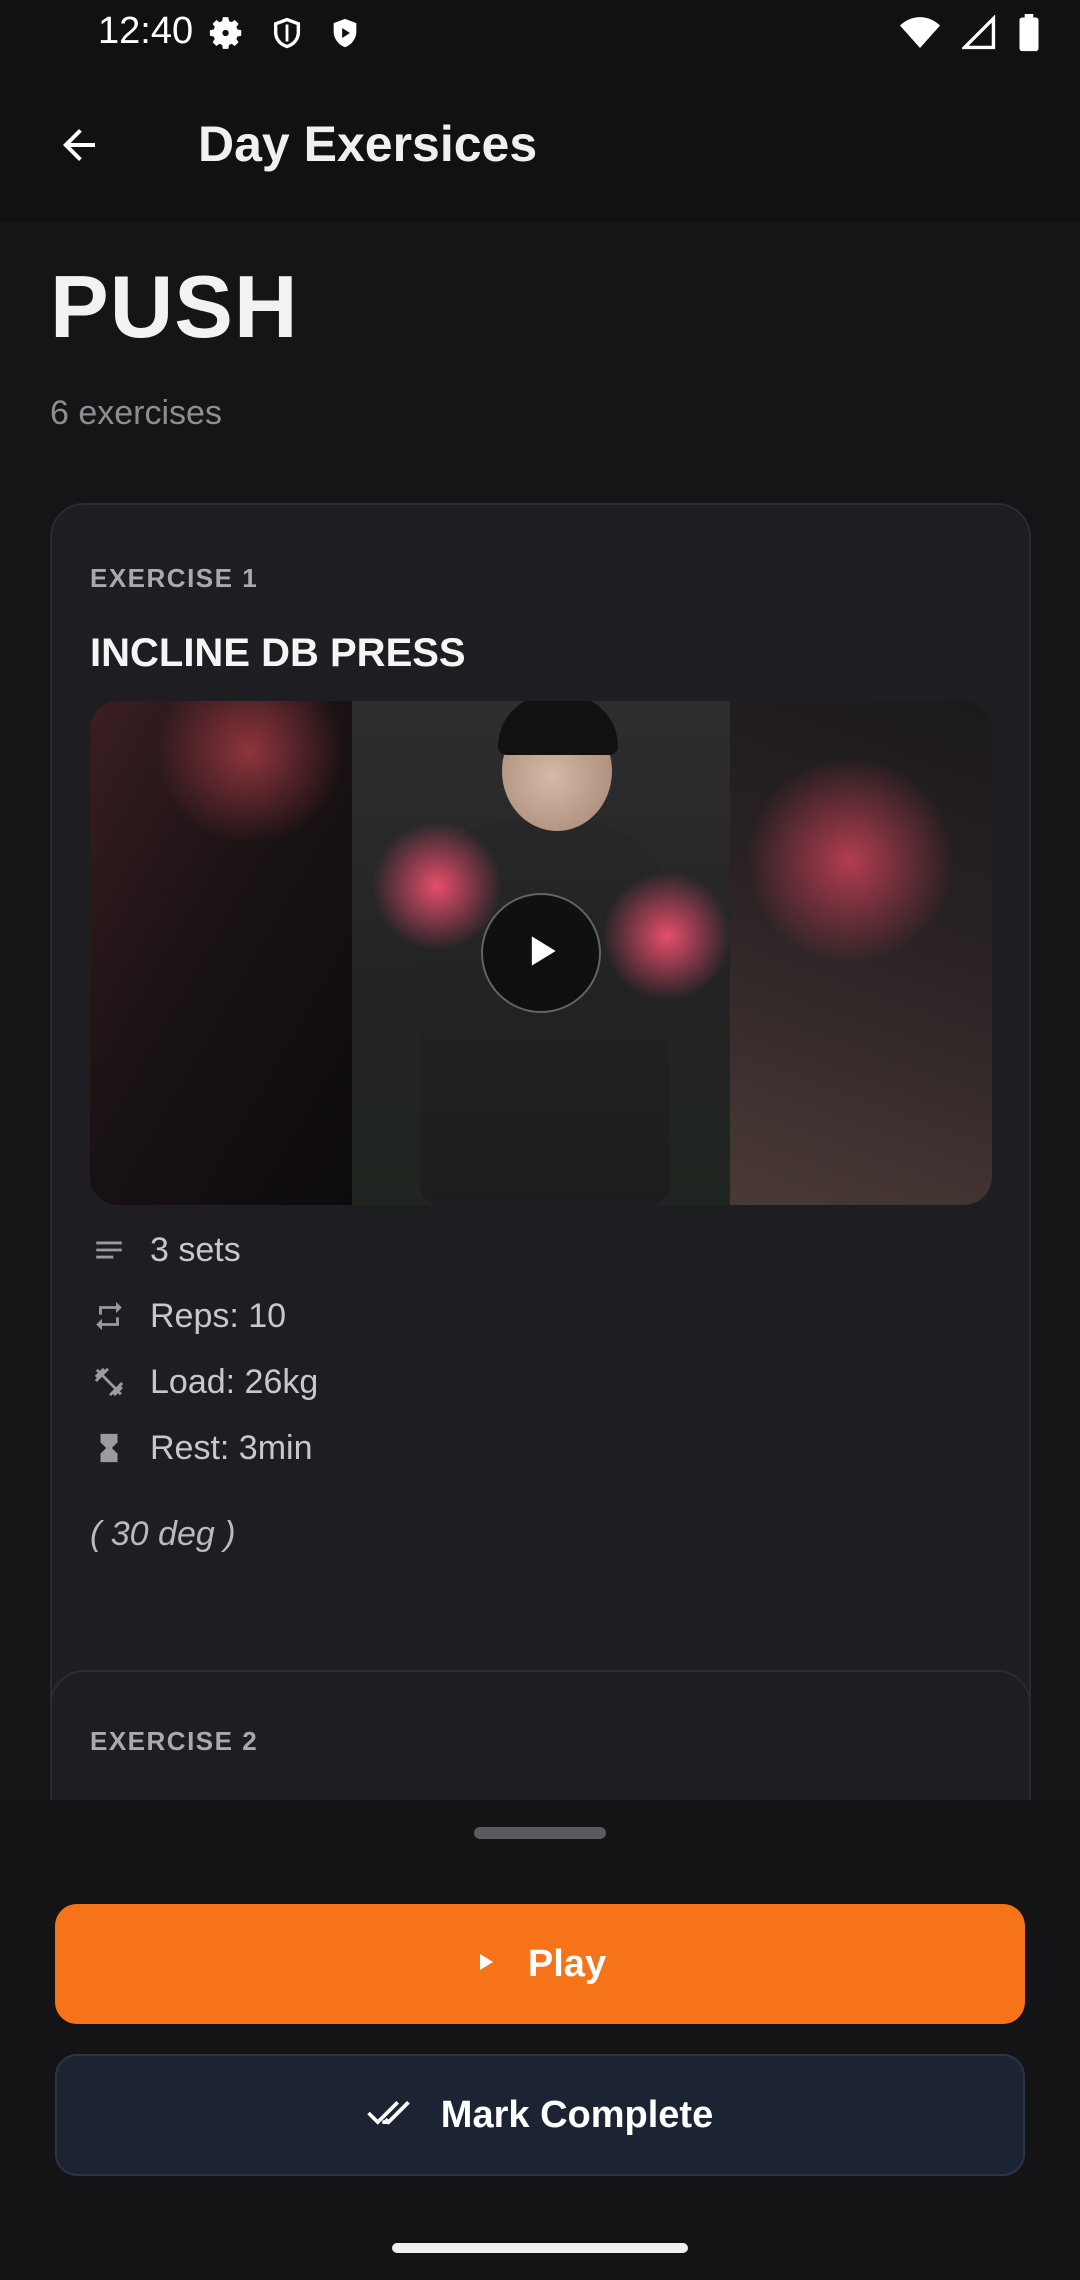  I want to click on stat-rest: Rest: 3min, so click(204, 1448).